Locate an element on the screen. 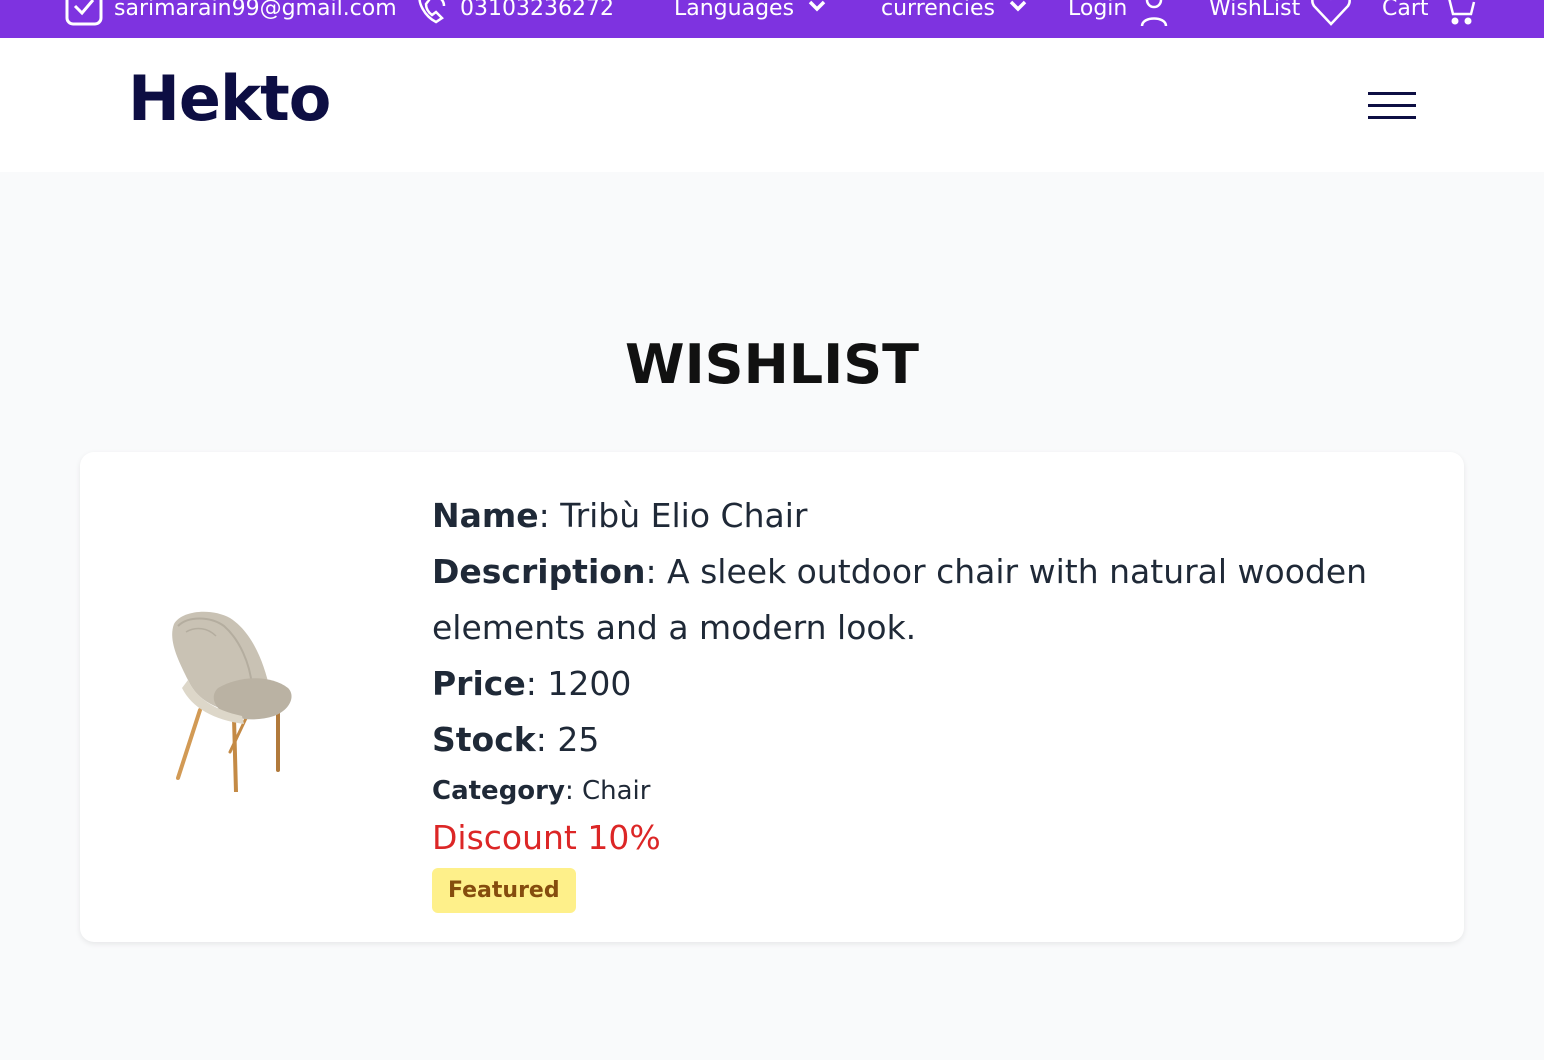 The image size is (1544, 1060). login-label: Login is located at coordinates (1098, 10).